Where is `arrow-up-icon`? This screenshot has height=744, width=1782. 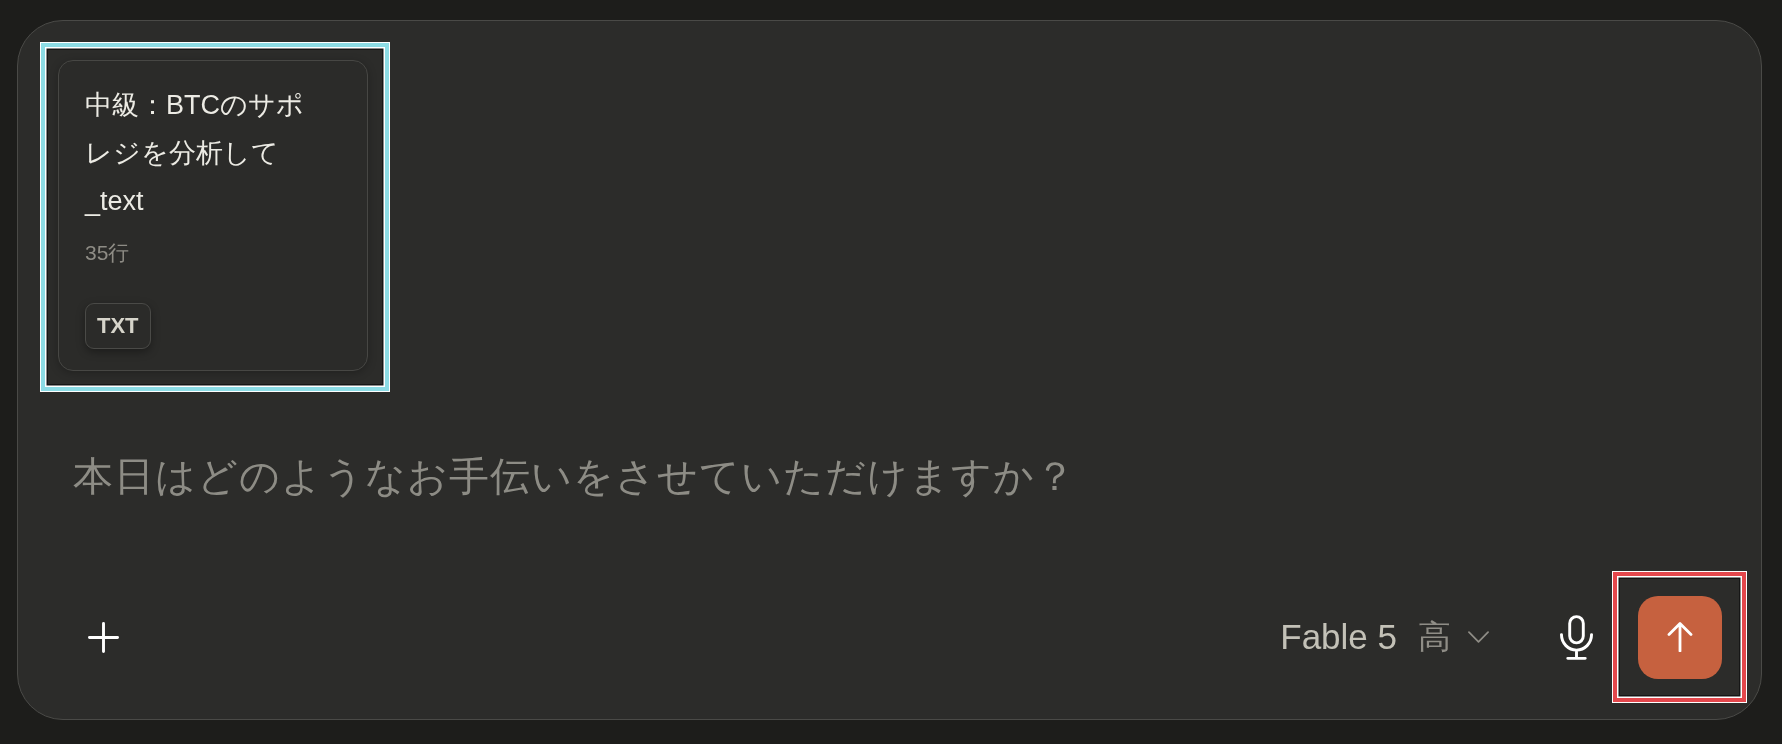
arrow-up-icon is located at coordinates (1680, 637).